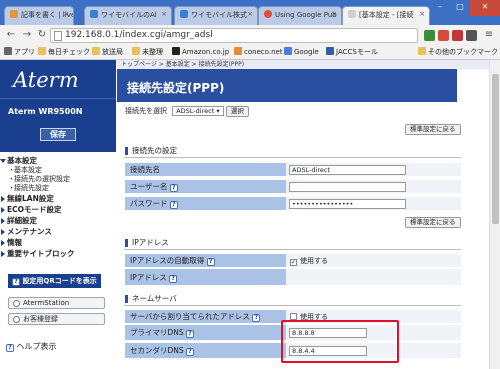 The width and height of the screenshot is (500, 369). I want to click on save-button: 保存, so click(58, 134).